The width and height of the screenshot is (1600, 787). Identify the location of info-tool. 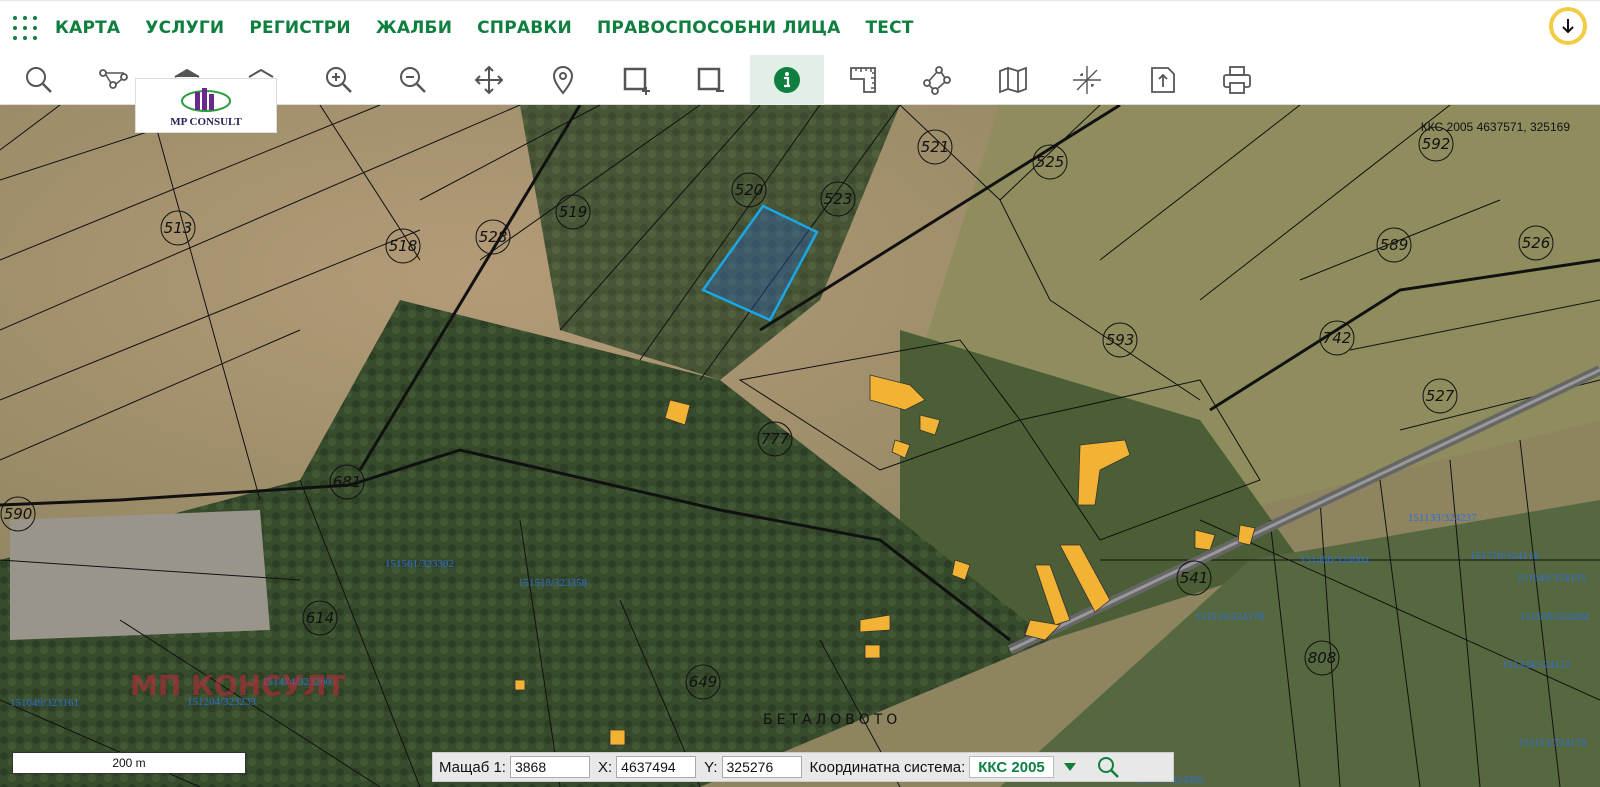
(787, 80).